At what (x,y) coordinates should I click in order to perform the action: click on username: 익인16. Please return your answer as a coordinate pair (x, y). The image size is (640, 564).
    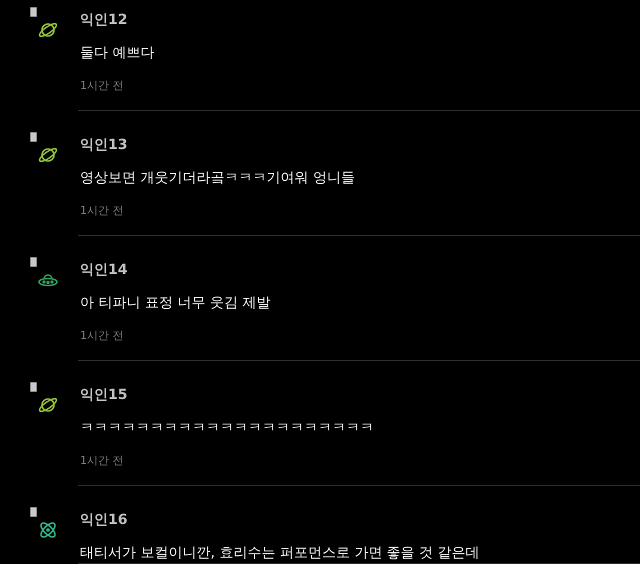
    Looking at the image, I should click on (104, 520).